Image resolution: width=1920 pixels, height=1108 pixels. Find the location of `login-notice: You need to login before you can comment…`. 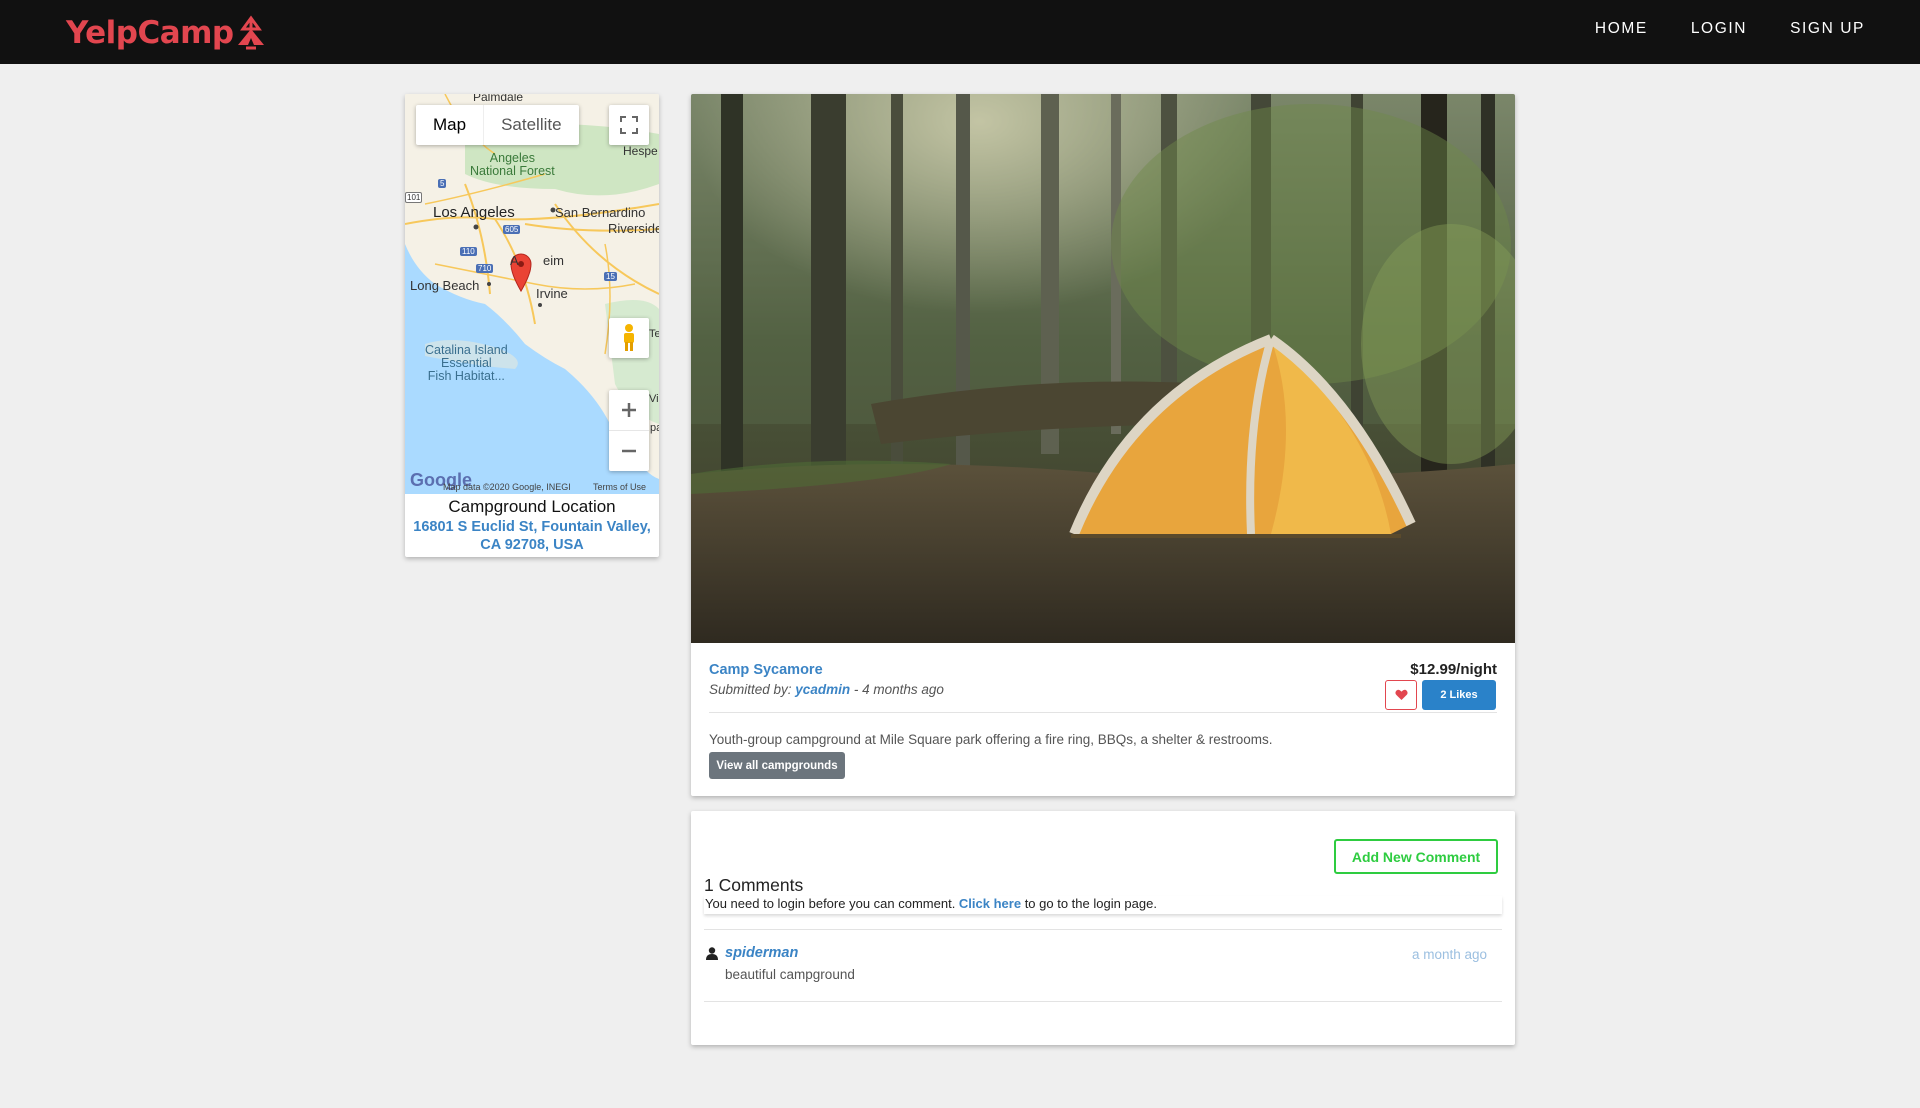

login-notice: You need to login before you can comment… is located at coordinates (1103, 905).